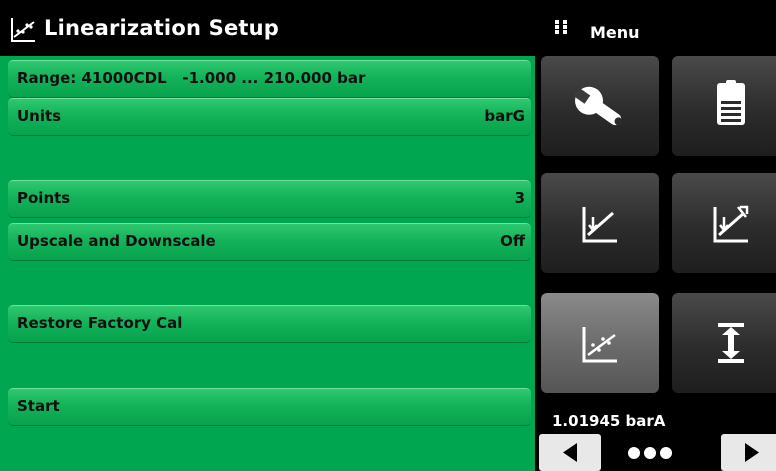 The height and width of the screenshot is (471, 776). Describe the element at coordinates (269, 199) in the screenshot. I see `points-row: Points 3` at that location.